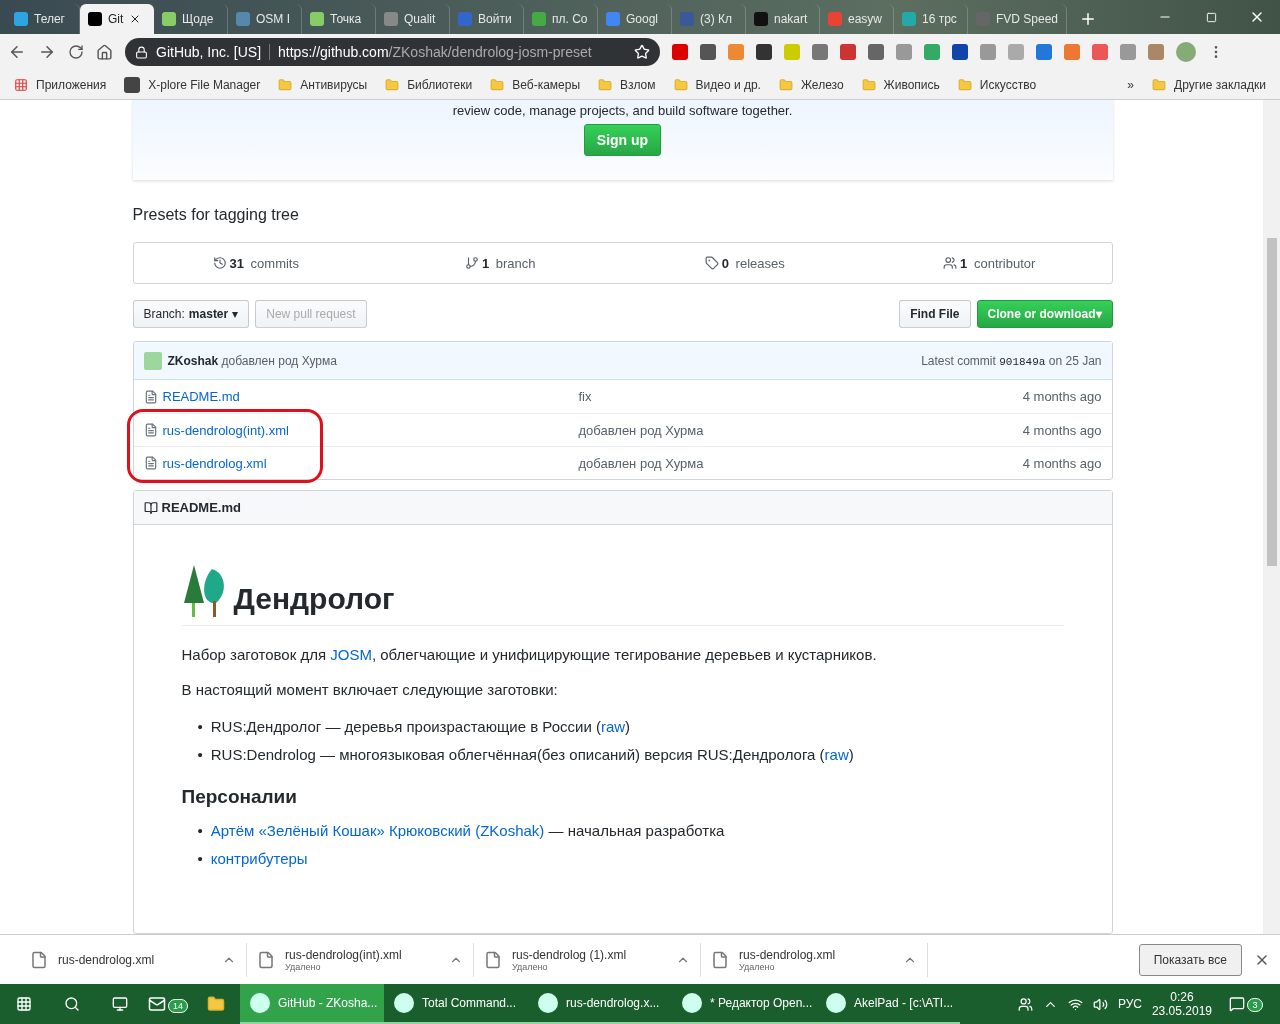 The height and width of the screenshot is (1024, 1280). What do you see at coordinates (1190, 959) in the screenshot?
I see `show-all-button: Показать все` at bounding box center [1190, 959].